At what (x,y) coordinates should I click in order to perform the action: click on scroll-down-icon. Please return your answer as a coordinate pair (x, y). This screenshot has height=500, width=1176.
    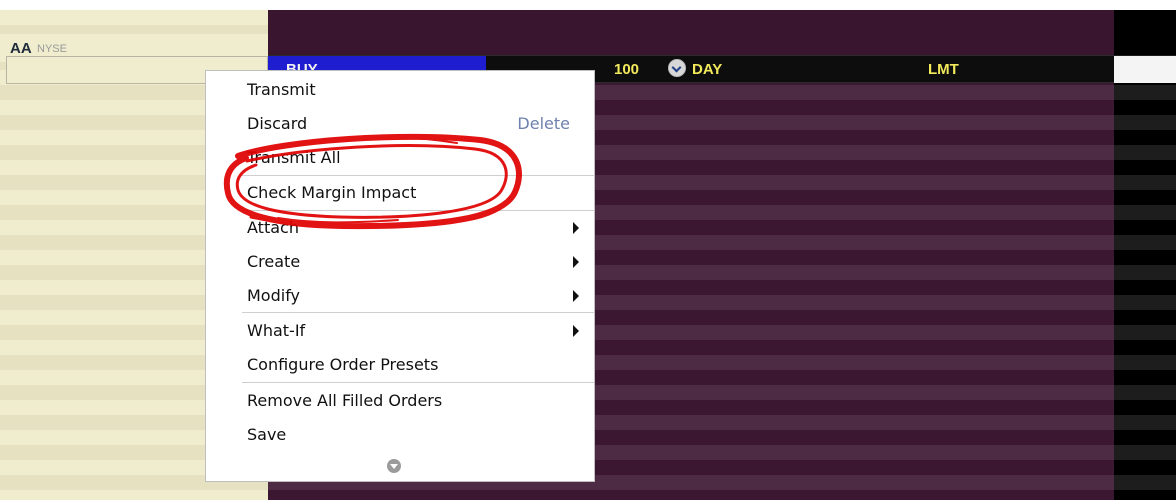
    Looking at the image, I should click on (394, 466).